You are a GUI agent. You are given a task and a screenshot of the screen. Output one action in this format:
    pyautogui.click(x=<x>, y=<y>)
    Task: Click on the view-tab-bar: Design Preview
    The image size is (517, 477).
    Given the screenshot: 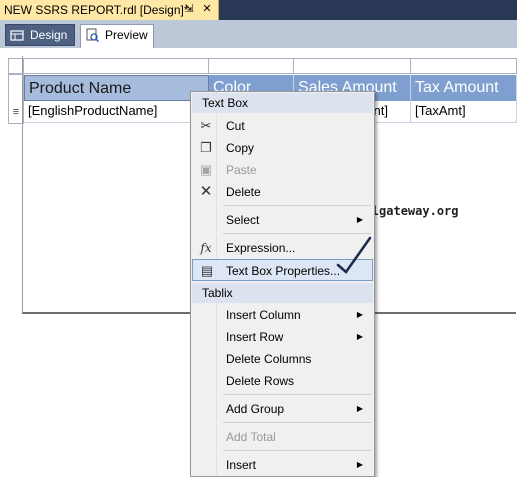 What is the action you would take?
    pyautogui.click(x=258, y=34)
    